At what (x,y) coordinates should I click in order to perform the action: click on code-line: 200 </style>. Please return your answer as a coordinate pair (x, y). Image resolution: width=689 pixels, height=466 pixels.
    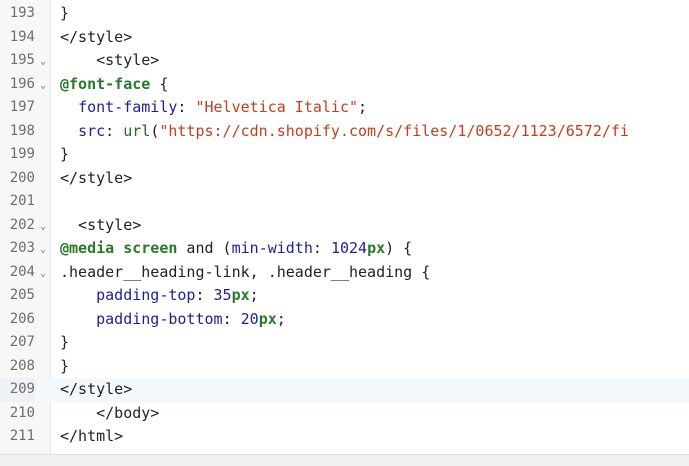
    Looking at the image, I should click on (344, 179).